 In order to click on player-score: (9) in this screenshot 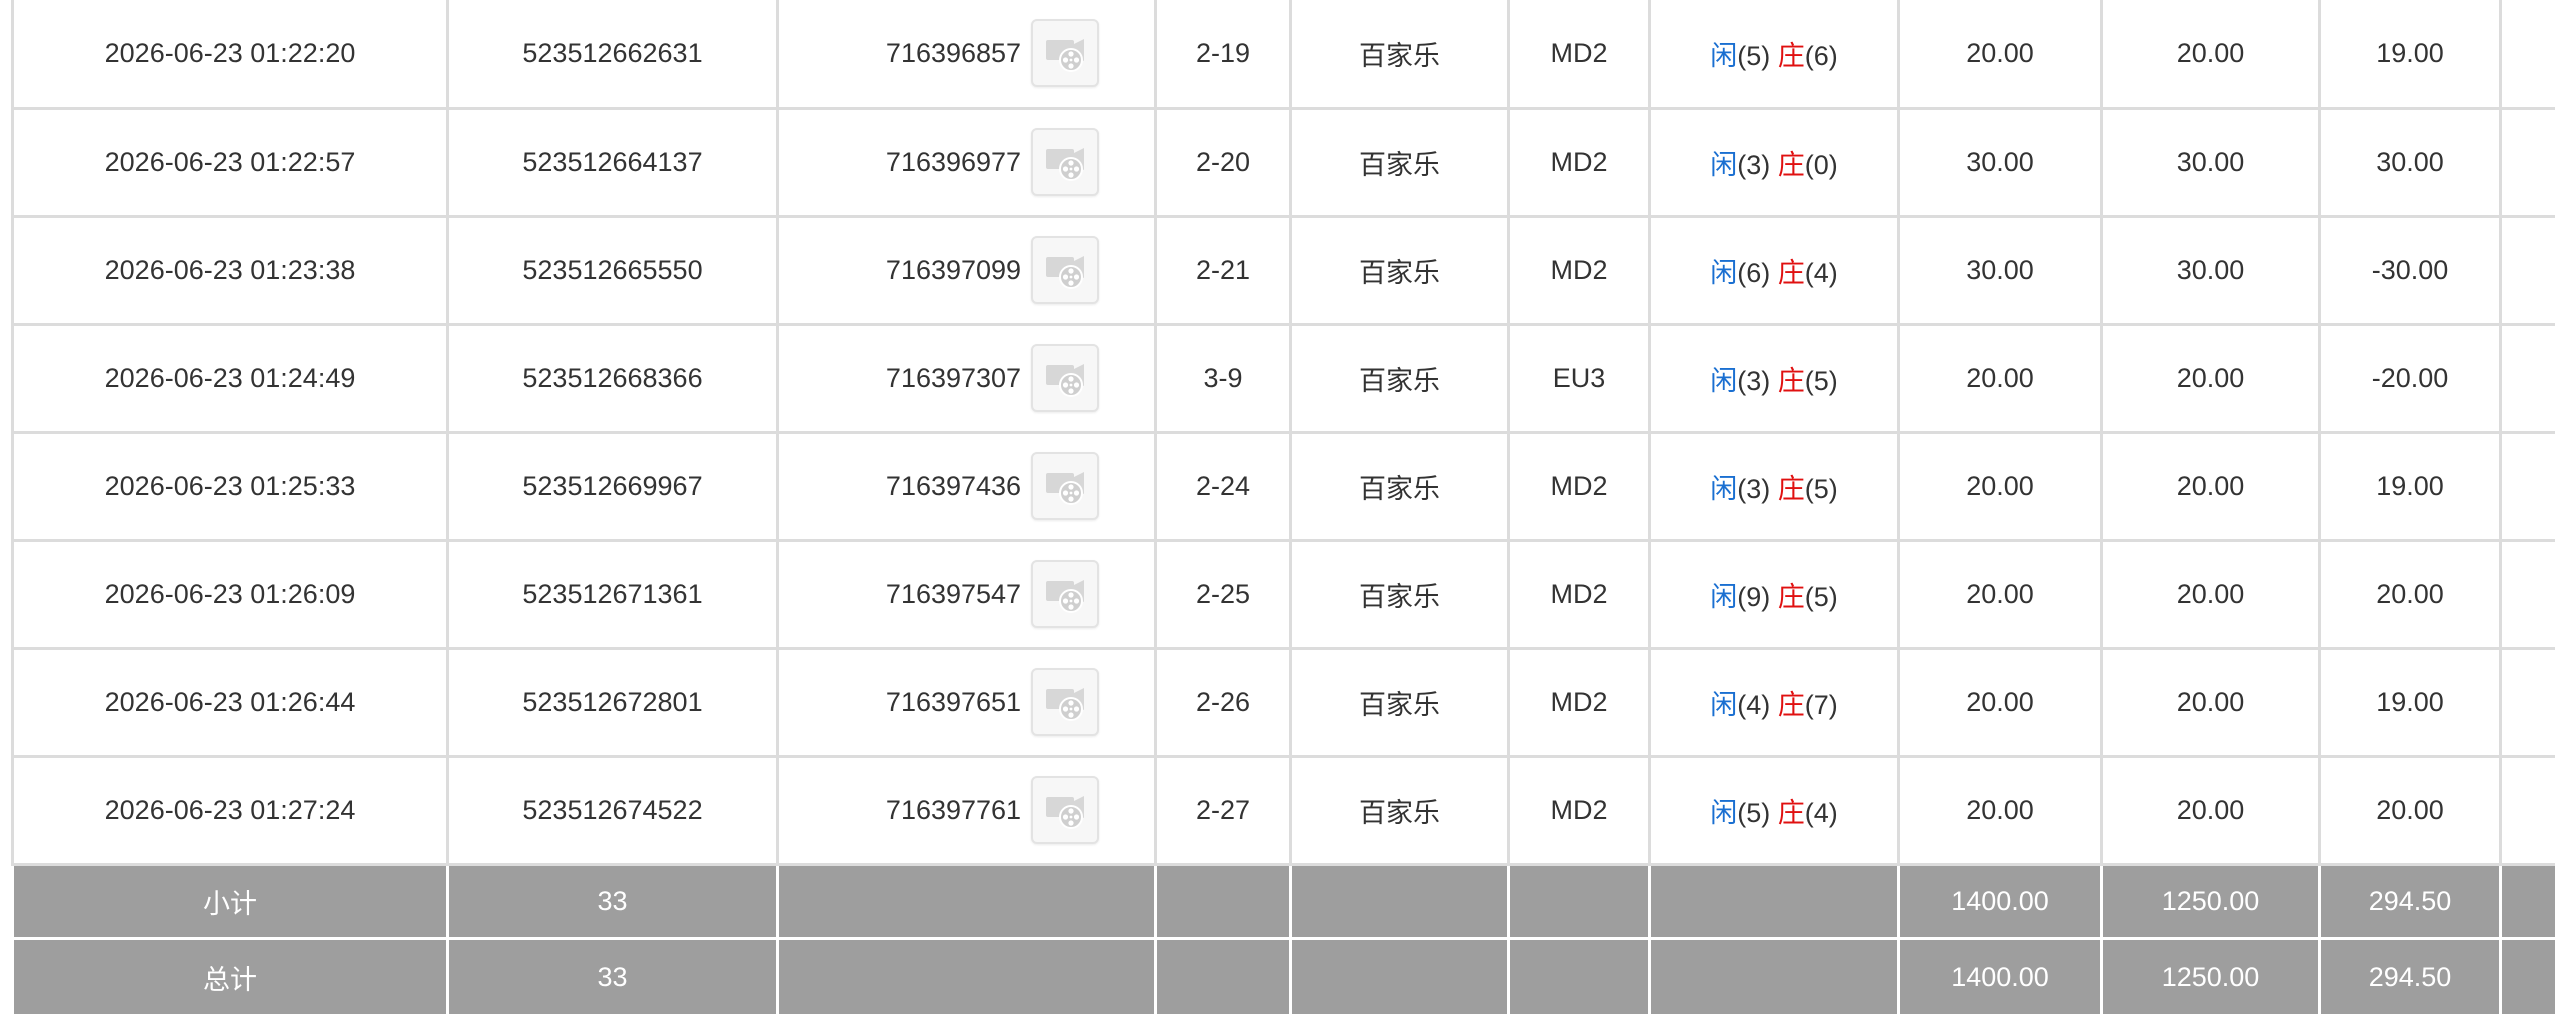, I will do `click(1754, 596)`.